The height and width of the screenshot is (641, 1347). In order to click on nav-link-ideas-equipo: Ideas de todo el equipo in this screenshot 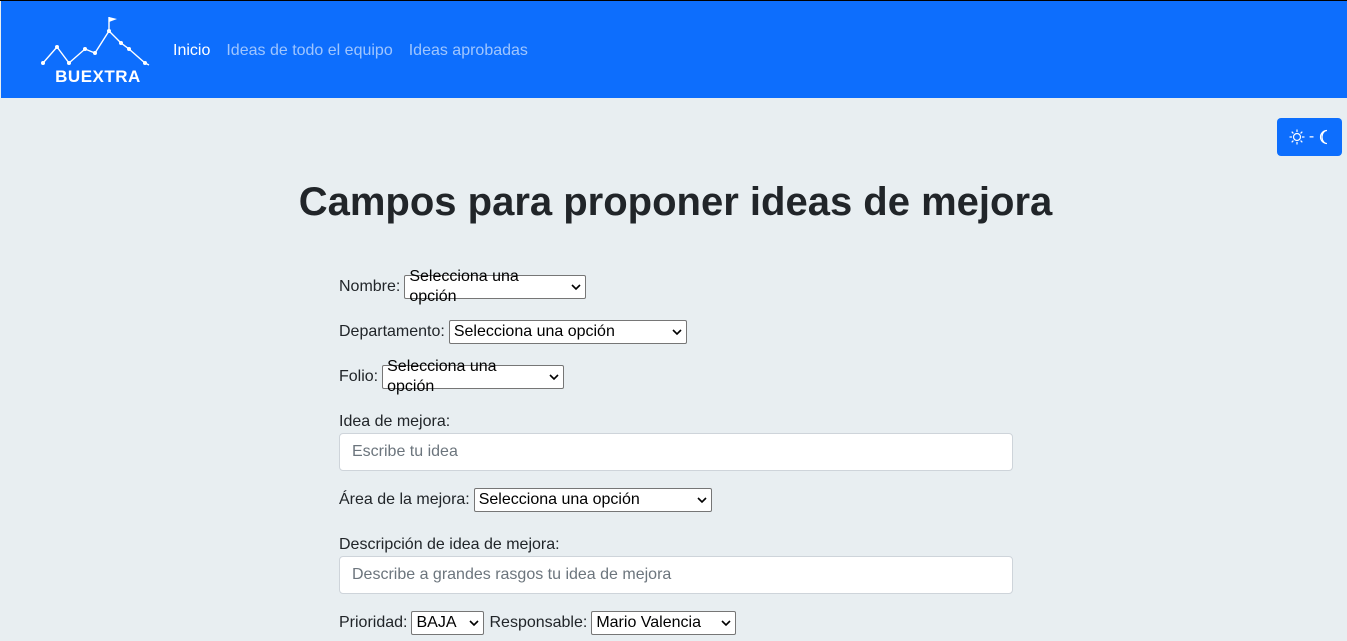, I will do `click(309, 51)`.